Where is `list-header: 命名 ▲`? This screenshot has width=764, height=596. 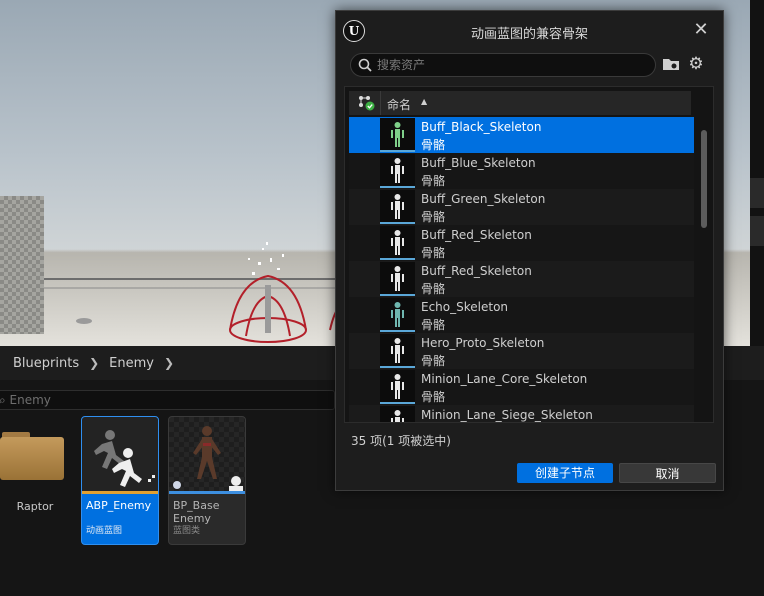 list-header: 命名 ▲ is located at coordinates (520, 103).